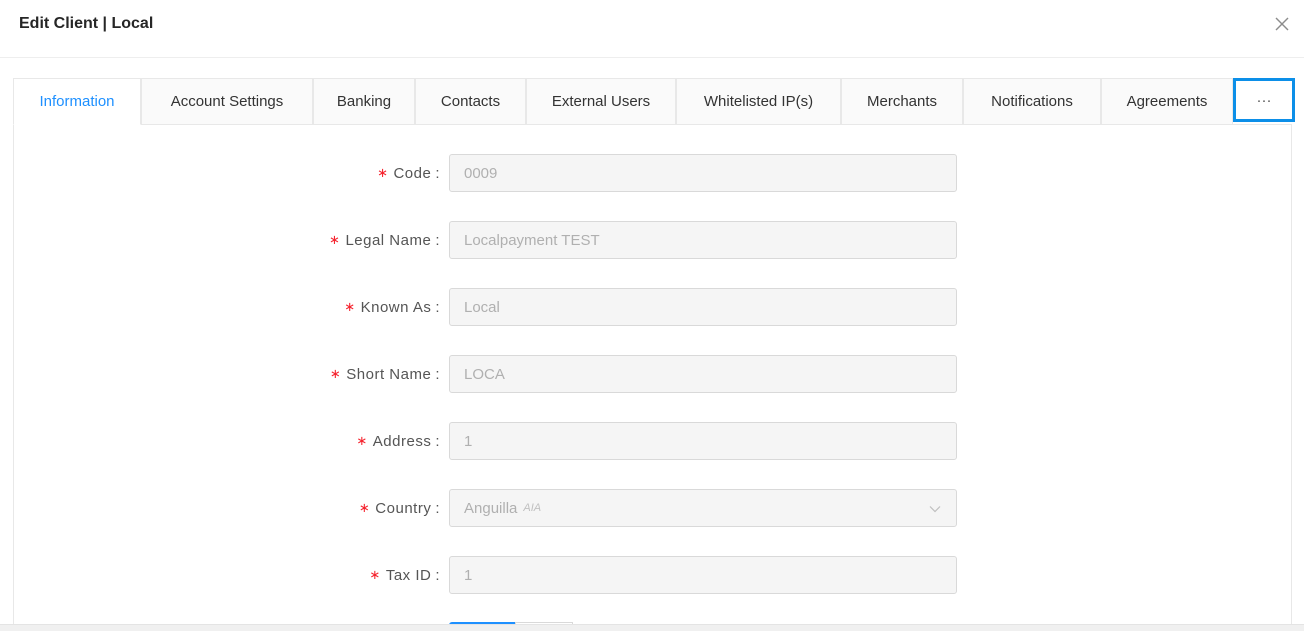 Image resolution: width=1304 pixels, height=631 pixels. I want to click on more-icon: ···, so click(1264, 100).